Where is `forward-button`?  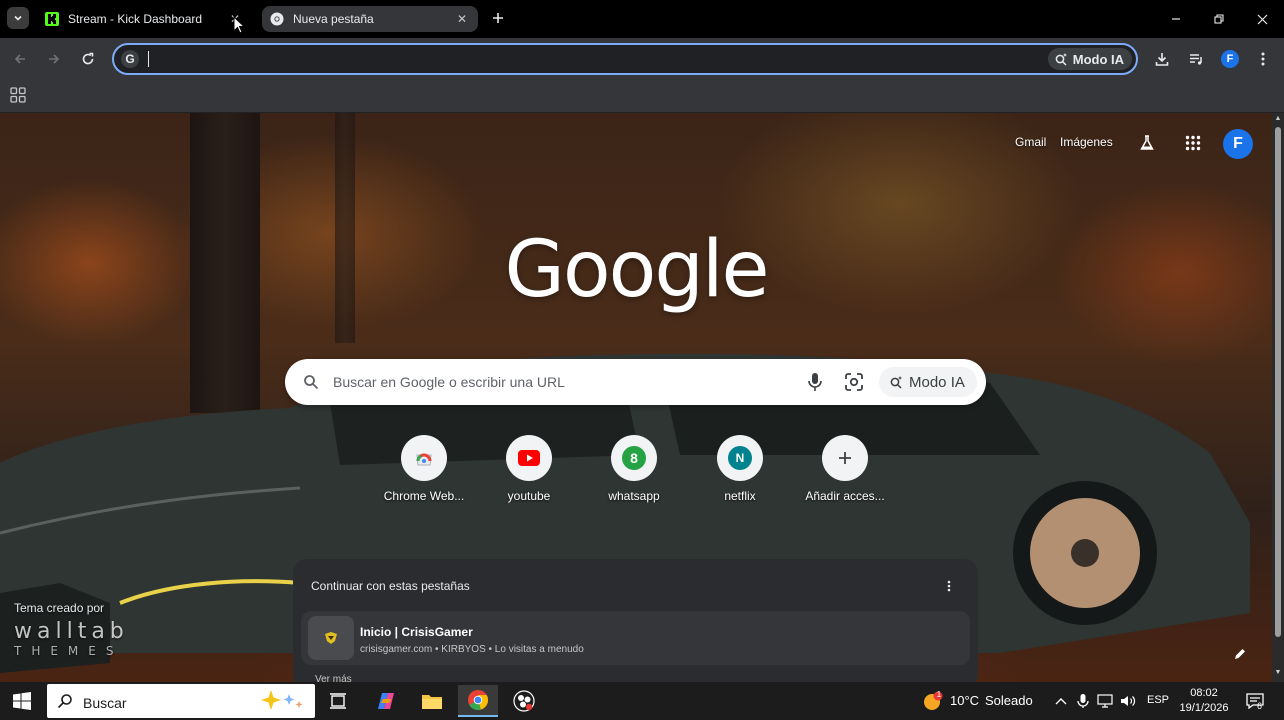
forward-button is located at coordinates (54, 59).